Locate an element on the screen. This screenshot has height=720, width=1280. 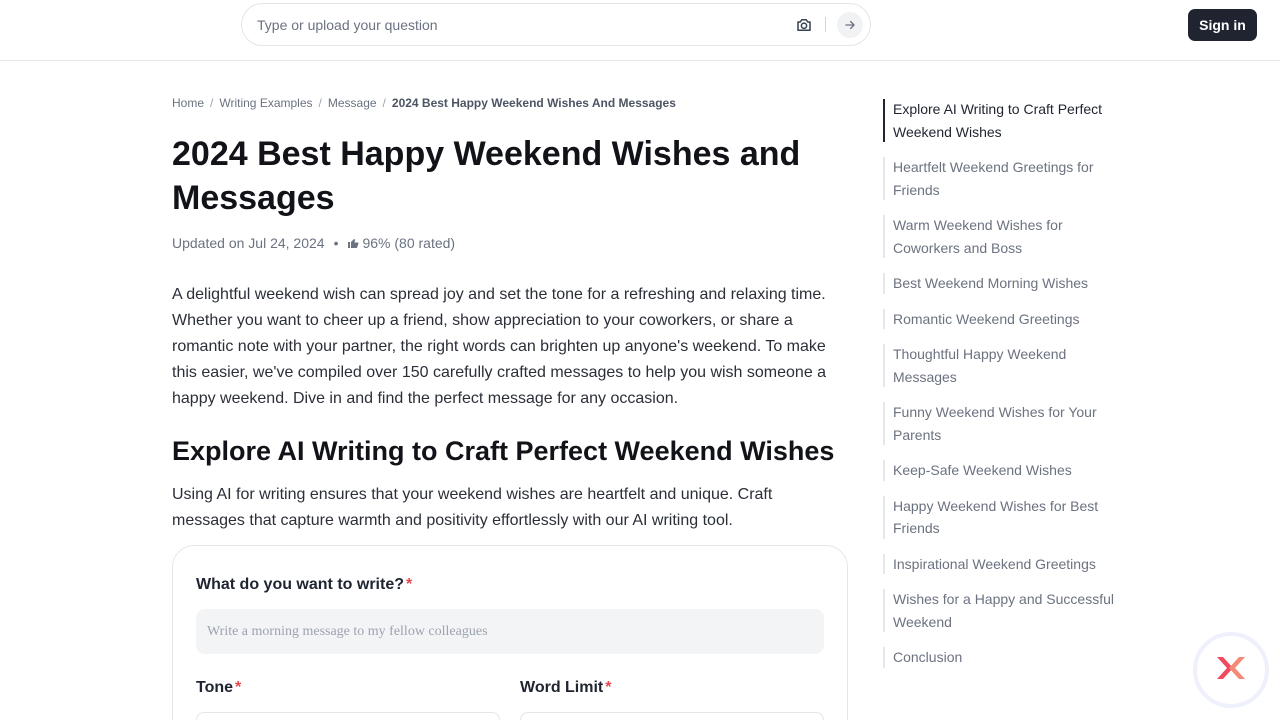
word-limit-label-text: Word Limit is located at coordinates (562, 687).